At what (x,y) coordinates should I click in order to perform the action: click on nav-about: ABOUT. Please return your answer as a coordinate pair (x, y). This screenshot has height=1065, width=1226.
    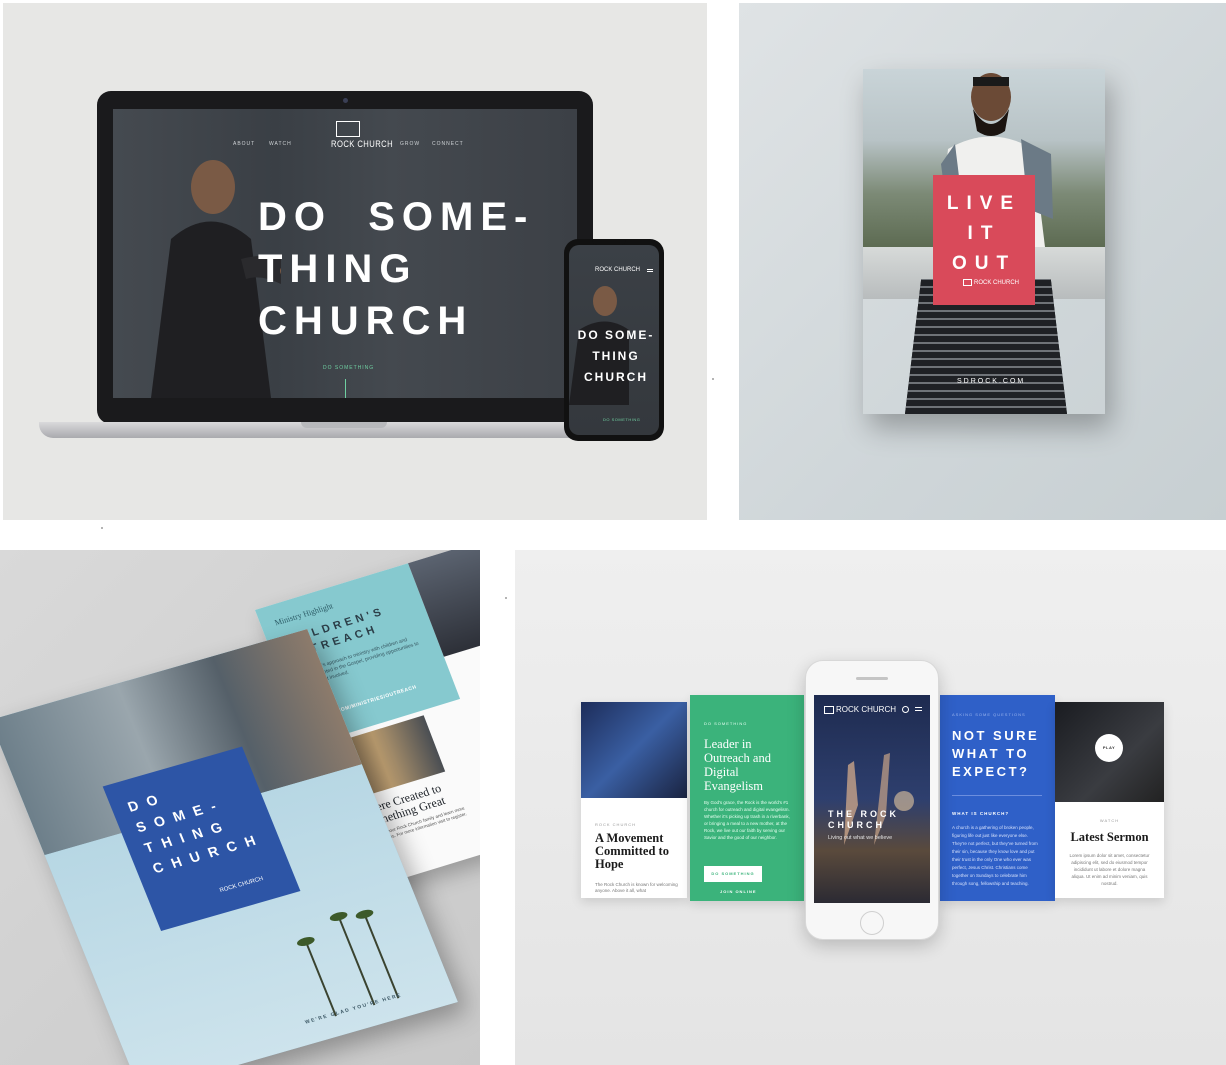
    Looking at the image, I should click on (244, 144).